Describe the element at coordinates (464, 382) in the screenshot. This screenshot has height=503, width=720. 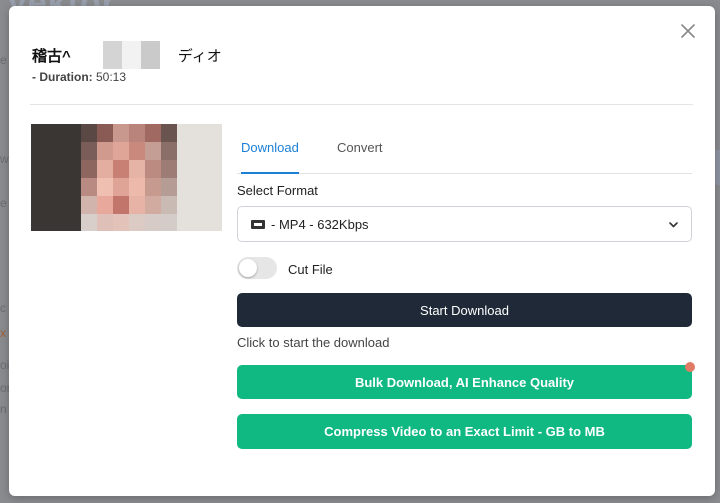
I see `bulk-download-button: Bulk Download, AI Enhance Quality` at that location.